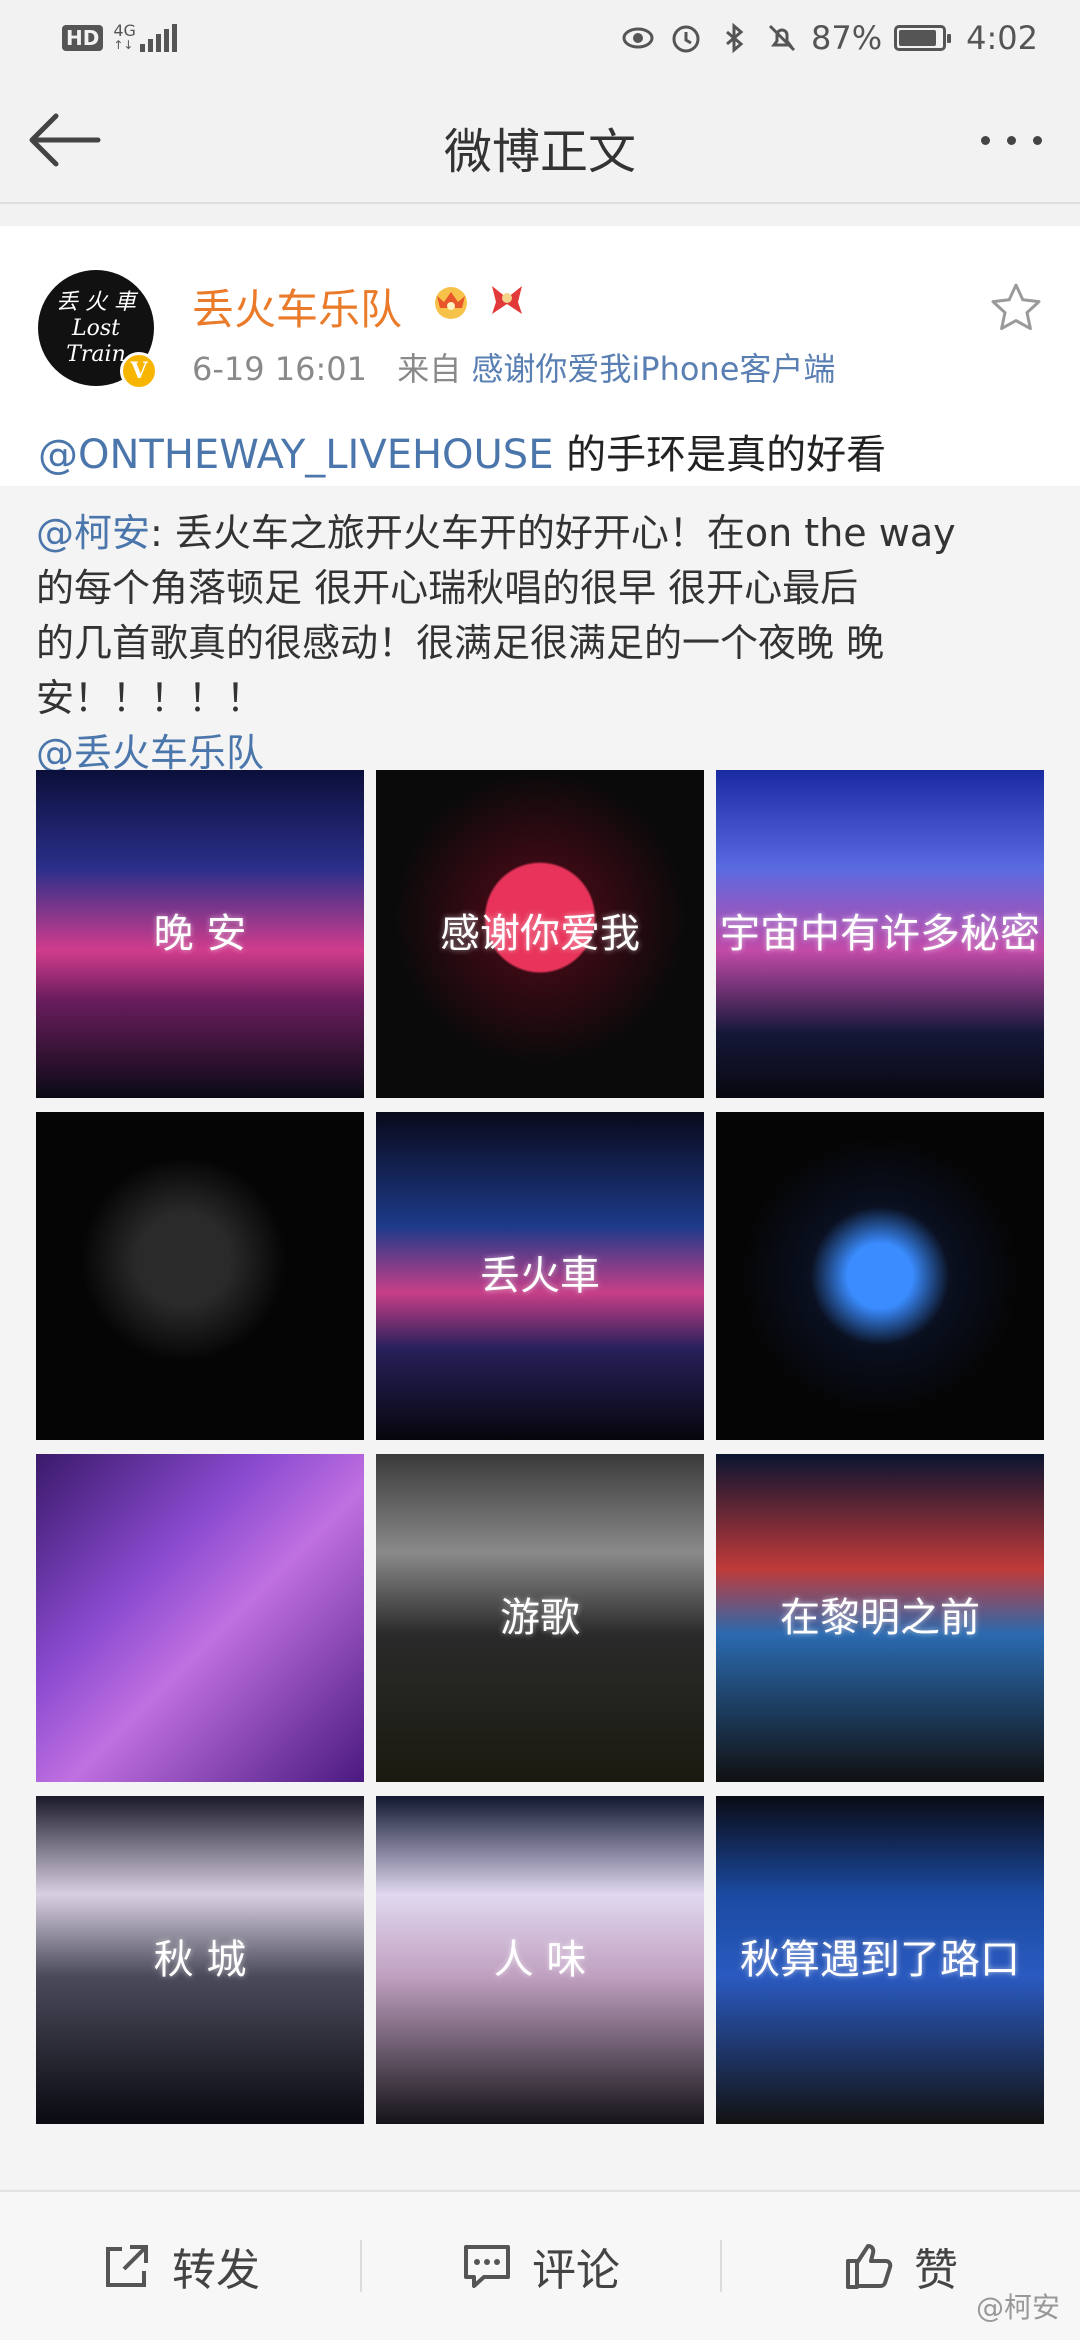 This screenshot has height=2340, width=1080. I want to click on avatar: 丢 火 車 Lost Train V, so click(98, 330).